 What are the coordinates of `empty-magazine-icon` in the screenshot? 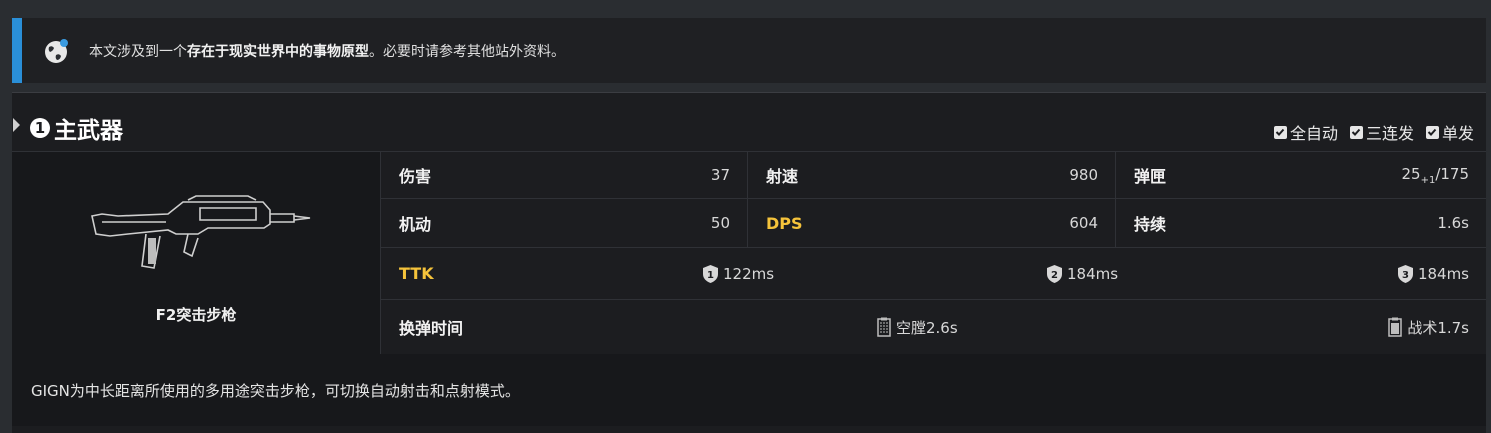 It's located at (884, 327).